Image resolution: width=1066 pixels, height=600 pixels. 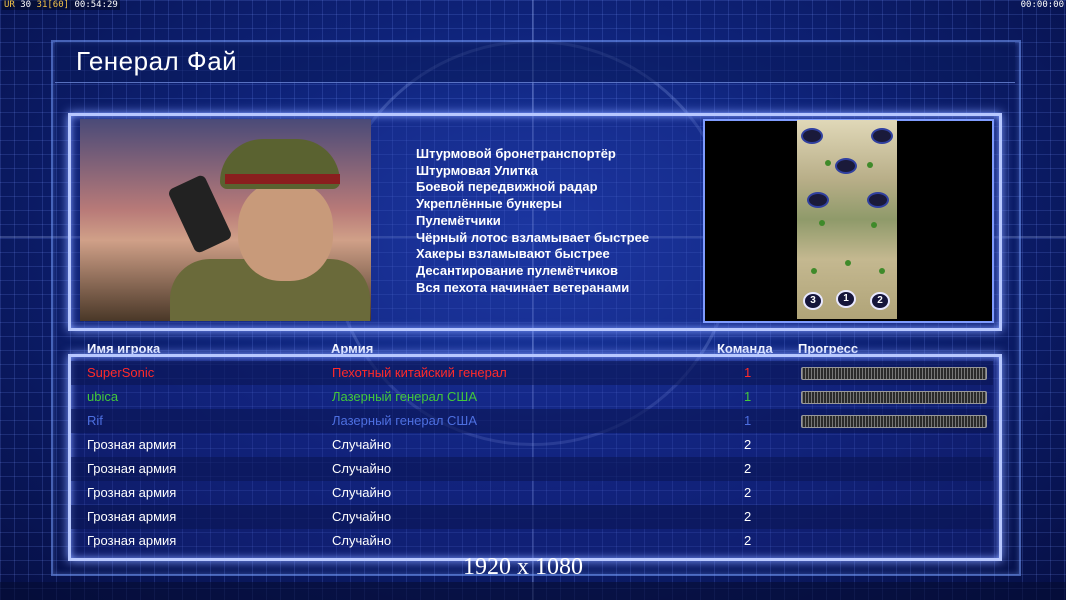 What do you see at coordinates (813, 301) in the screenshot?
I see `start-slot-3: 3` at bounding box center [813, 301].